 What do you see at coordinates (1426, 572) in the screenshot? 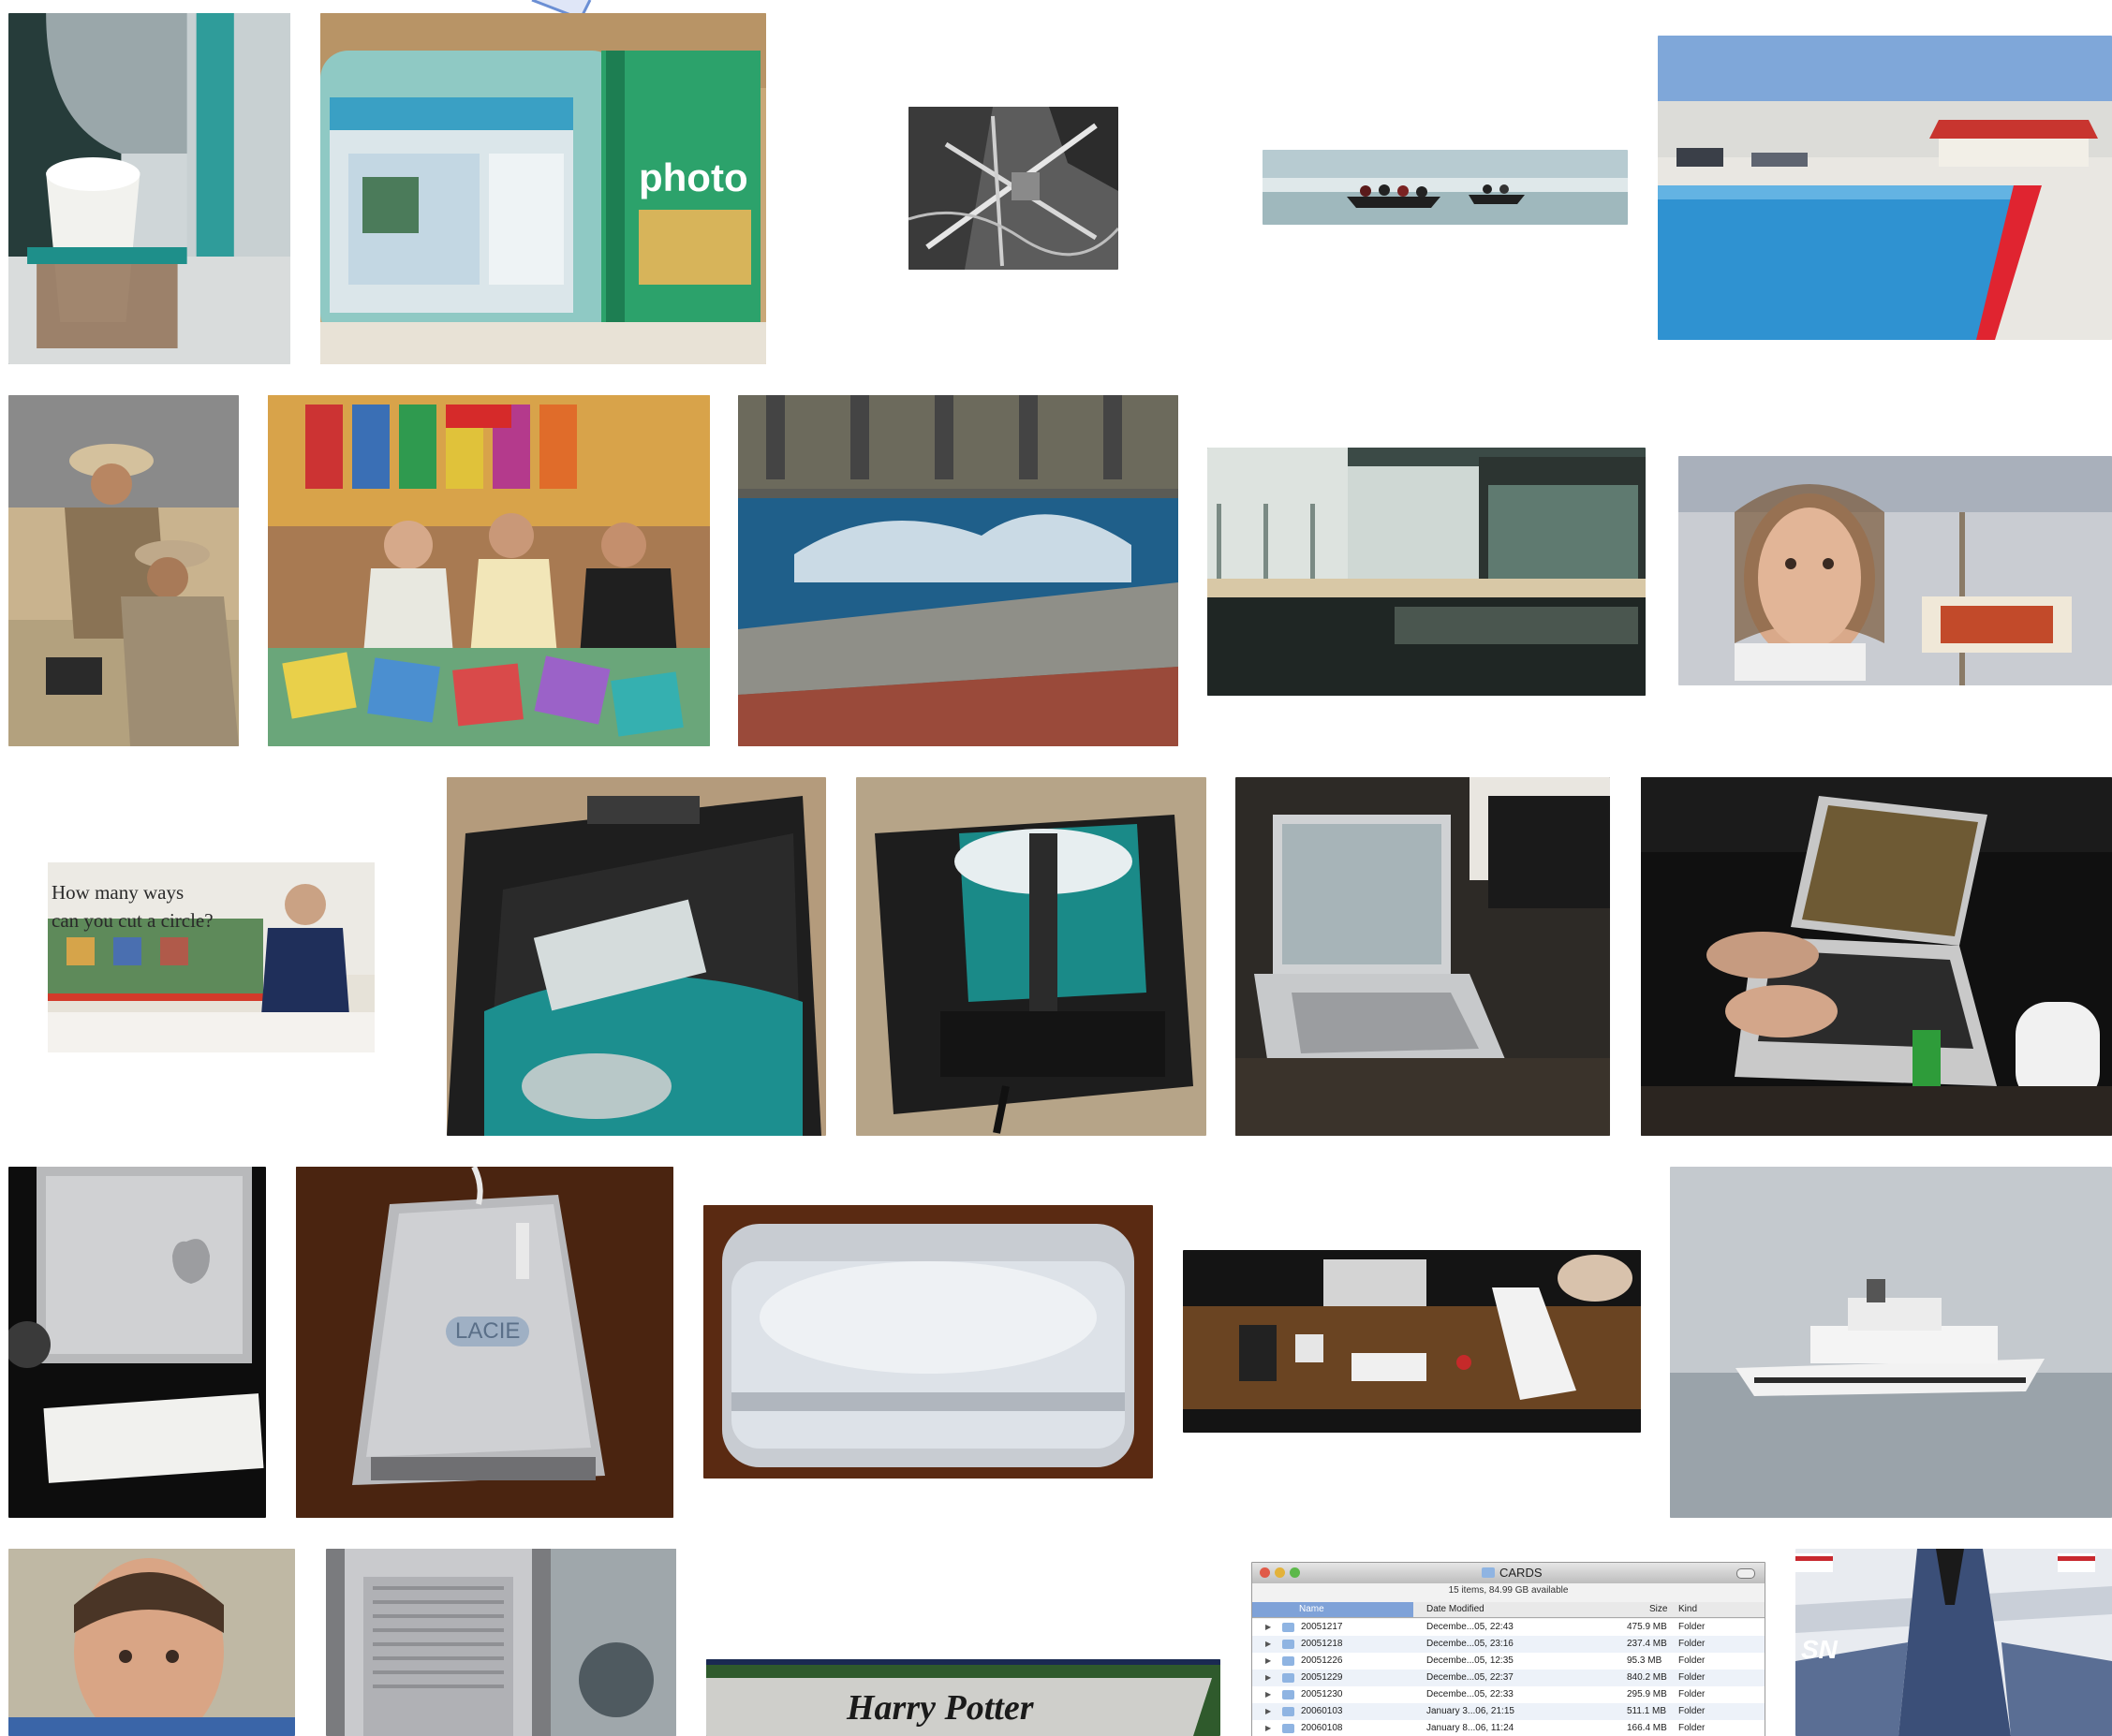
I see `image-thumbnail-mall` at bounding box center [1426, 572].